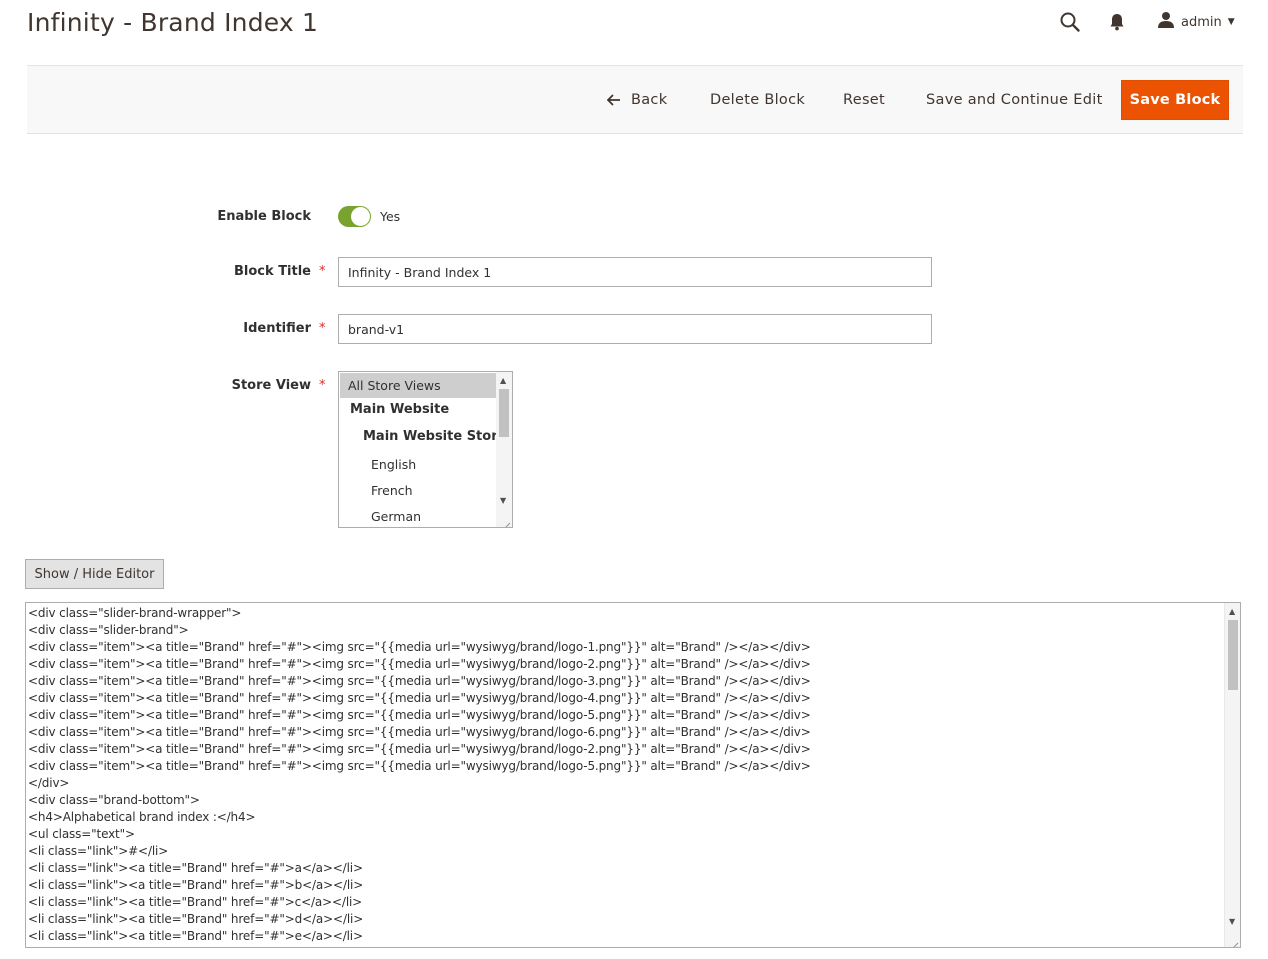 This screenshot has width=1268, height=959. I want to click on search-icon, so click(1070, 22).